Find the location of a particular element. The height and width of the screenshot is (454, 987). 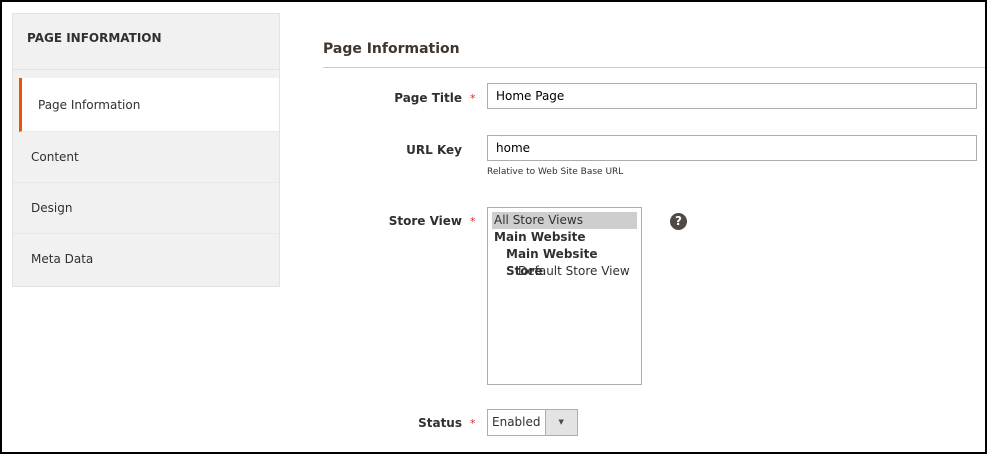

store-view-option: Main Website Store is located at coordinates (564, 262).